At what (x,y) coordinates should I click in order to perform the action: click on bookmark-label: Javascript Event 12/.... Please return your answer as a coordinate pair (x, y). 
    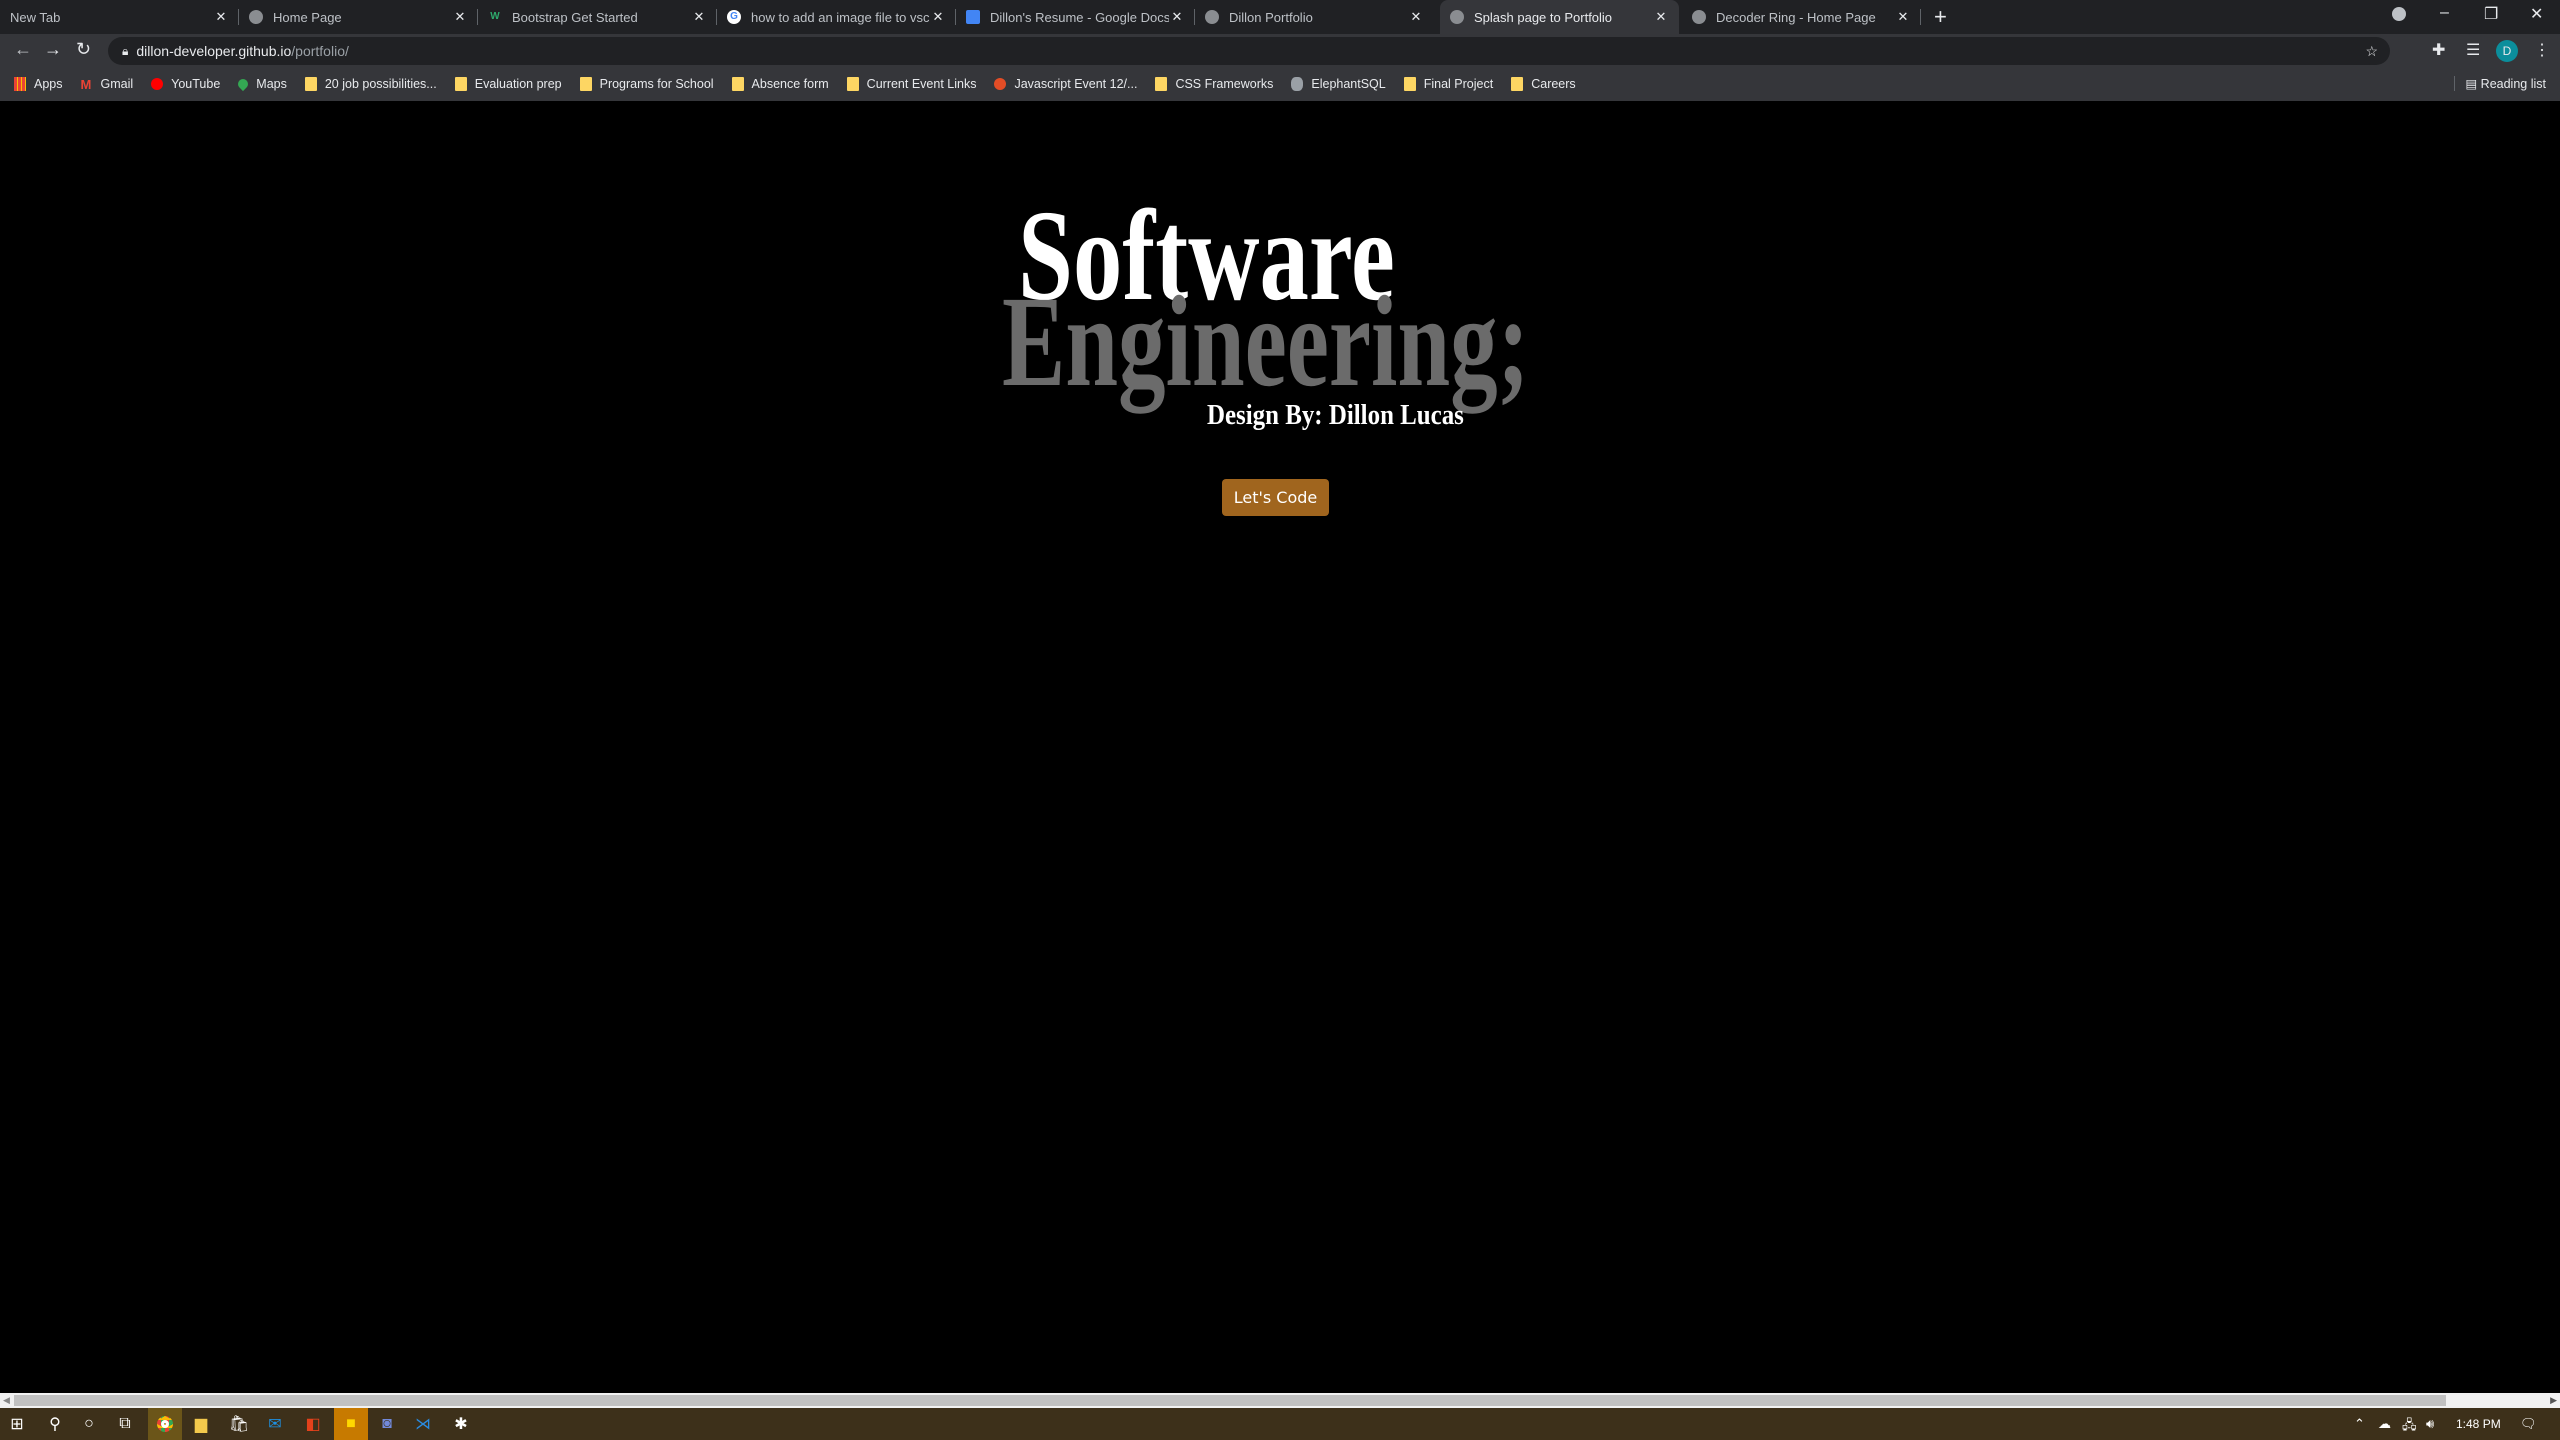
    Looking at the image, I should click on (1076, 84).